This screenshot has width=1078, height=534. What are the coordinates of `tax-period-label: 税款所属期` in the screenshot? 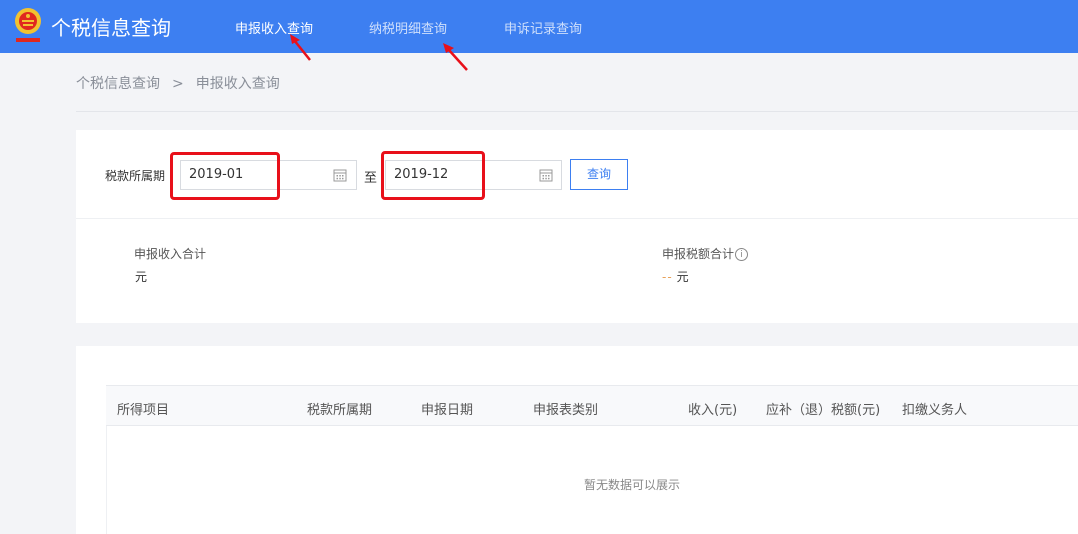 It's located at (135, 176).